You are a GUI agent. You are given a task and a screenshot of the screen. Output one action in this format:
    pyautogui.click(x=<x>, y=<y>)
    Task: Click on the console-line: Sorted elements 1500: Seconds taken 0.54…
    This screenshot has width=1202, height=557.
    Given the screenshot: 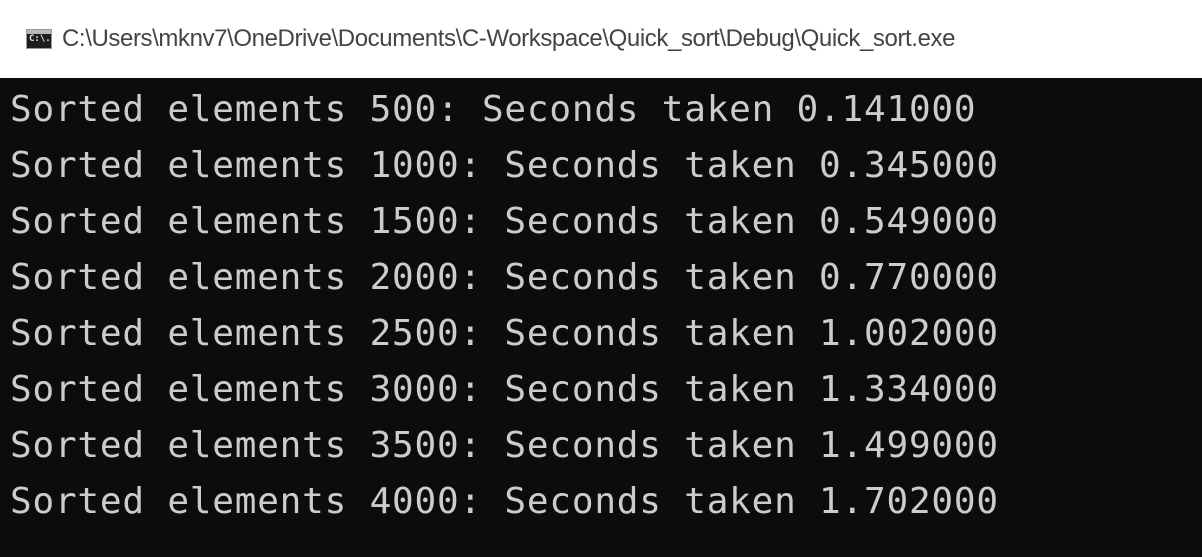 What is the action you would take?
    pyautogui.click(x=504, y=221)
    